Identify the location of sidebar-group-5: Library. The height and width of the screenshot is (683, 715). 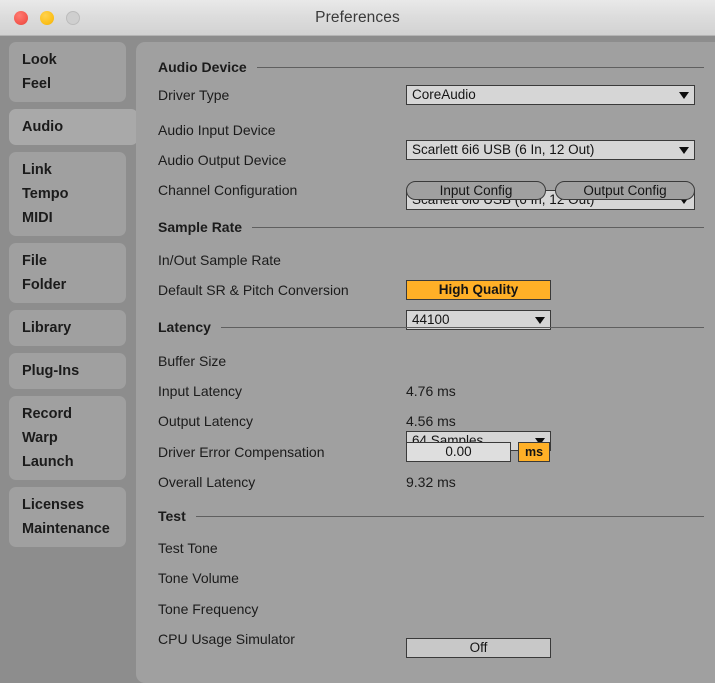
(67, 328).